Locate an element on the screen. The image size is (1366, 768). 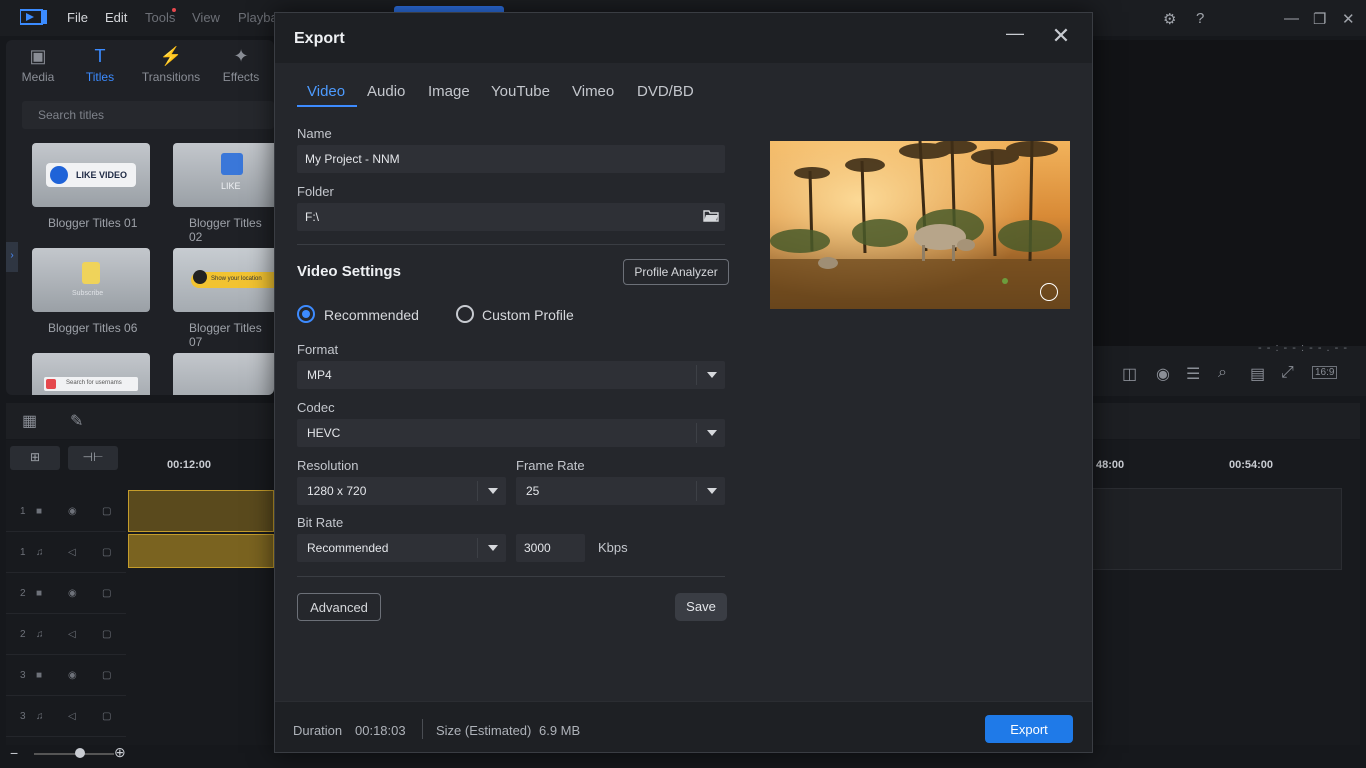
custom-profile-radio is located at coordinates (465, 314).